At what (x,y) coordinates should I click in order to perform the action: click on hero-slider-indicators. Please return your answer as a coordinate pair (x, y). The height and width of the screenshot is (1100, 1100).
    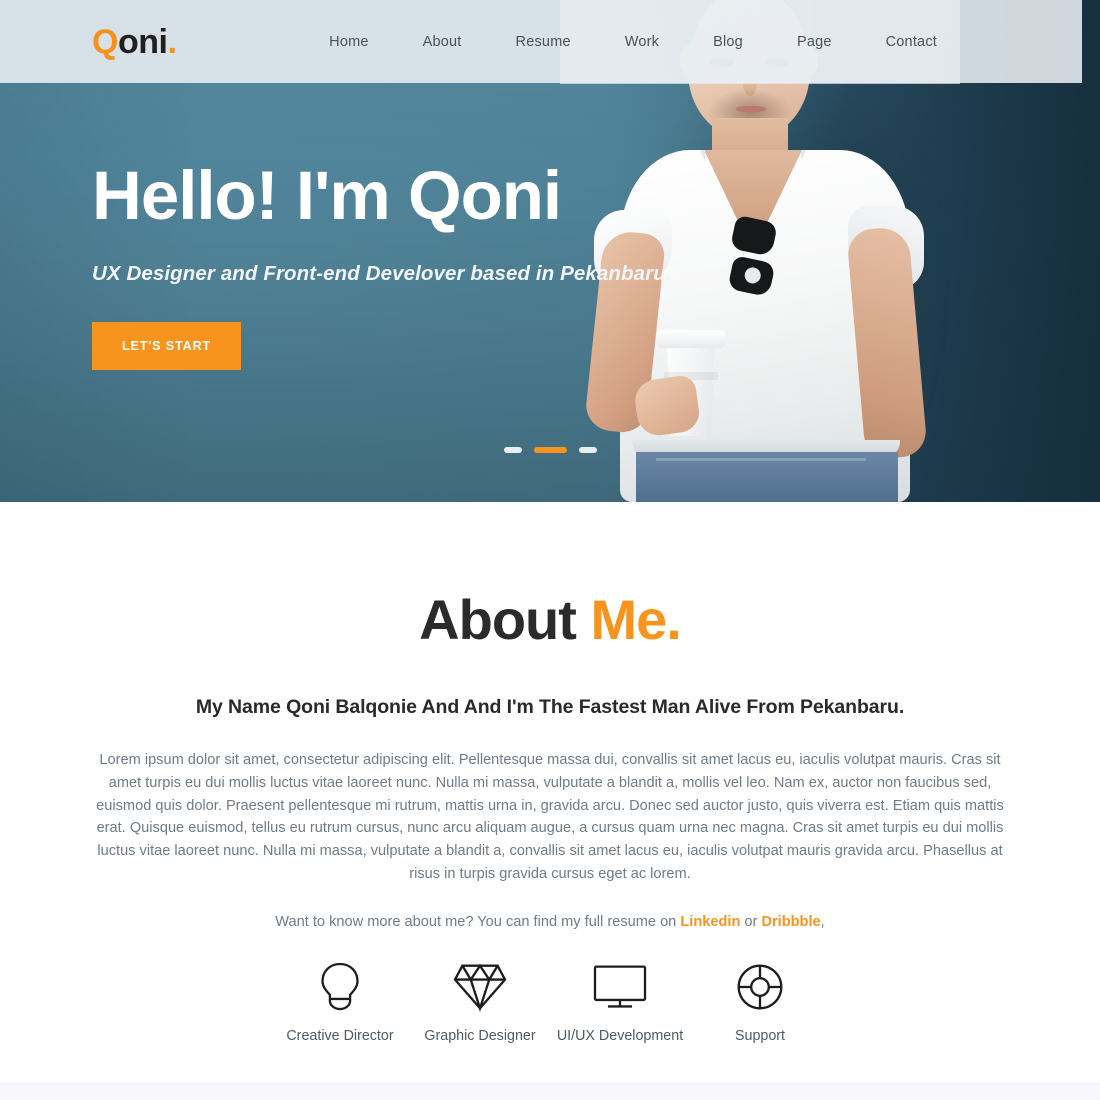
    Looking at the image, I should click on (550, 450).